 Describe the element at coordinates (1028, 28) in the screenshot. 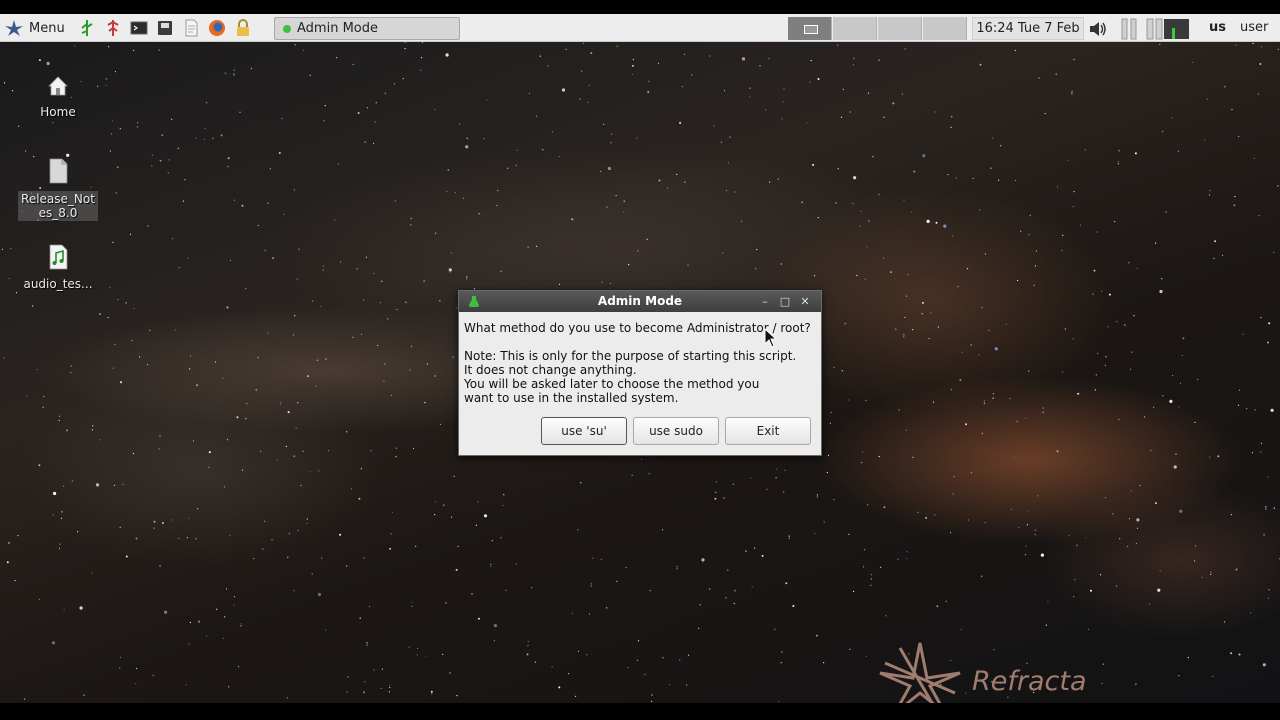

I see `clock: 16:24 Tue 7 Feb` at that location.